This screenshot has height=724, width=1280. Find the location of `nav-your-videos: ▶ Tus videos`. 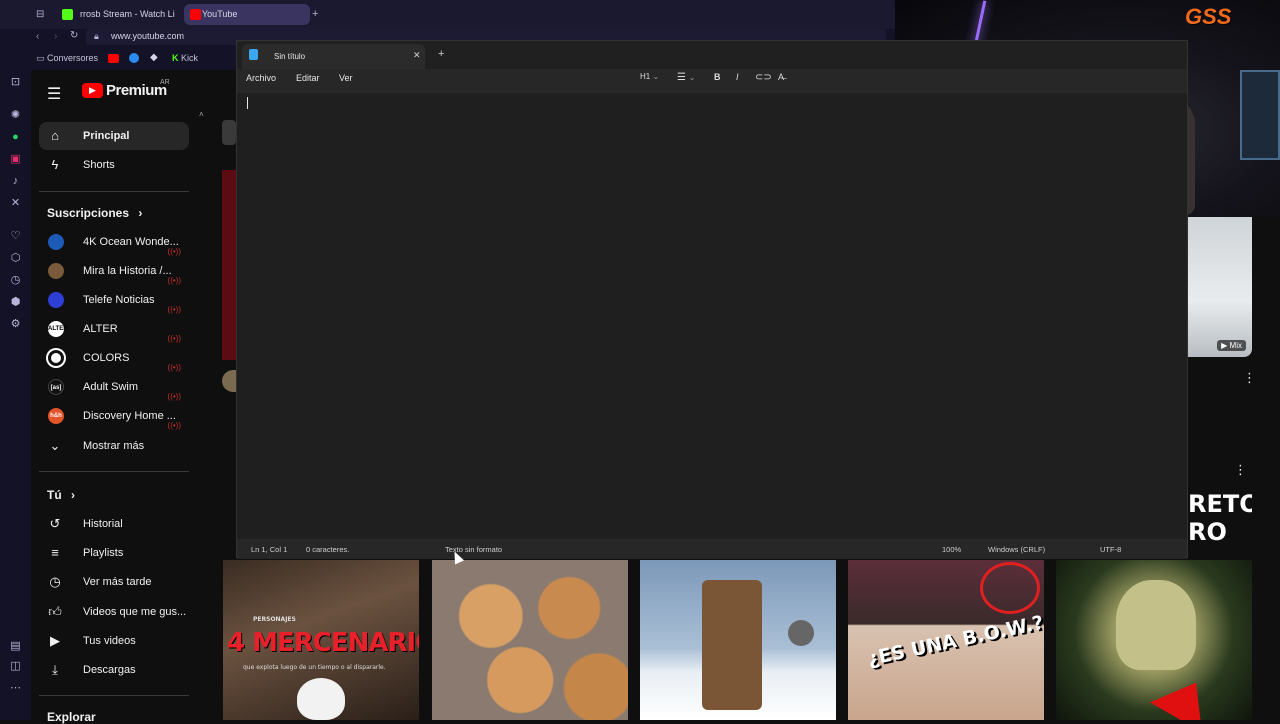

nav-your-videos: ▶ Tus videos is located at coordinates (114, 641).